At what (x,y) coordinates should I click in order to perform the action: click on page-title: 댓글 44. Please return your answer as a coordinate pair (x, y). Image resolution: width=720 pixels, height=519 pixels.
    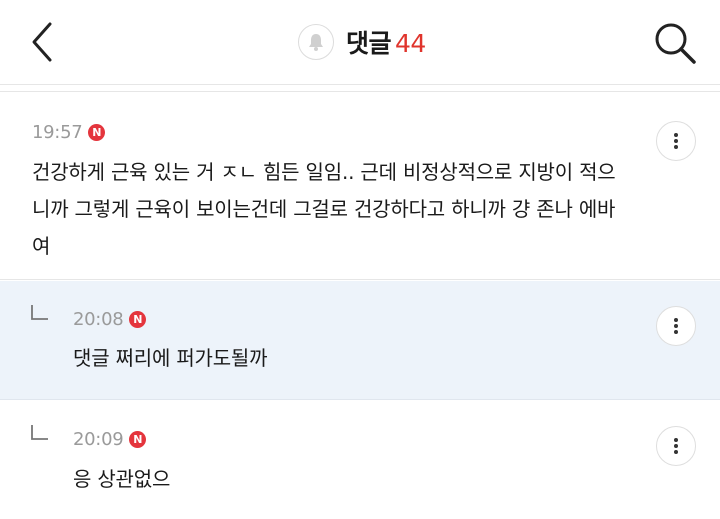
    Looking at the image, I should click on (386, 43).